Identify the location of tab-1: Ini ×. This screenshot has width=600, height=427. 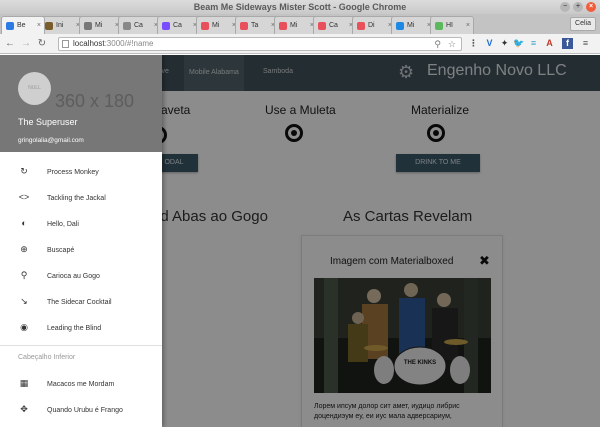
(62, 25).